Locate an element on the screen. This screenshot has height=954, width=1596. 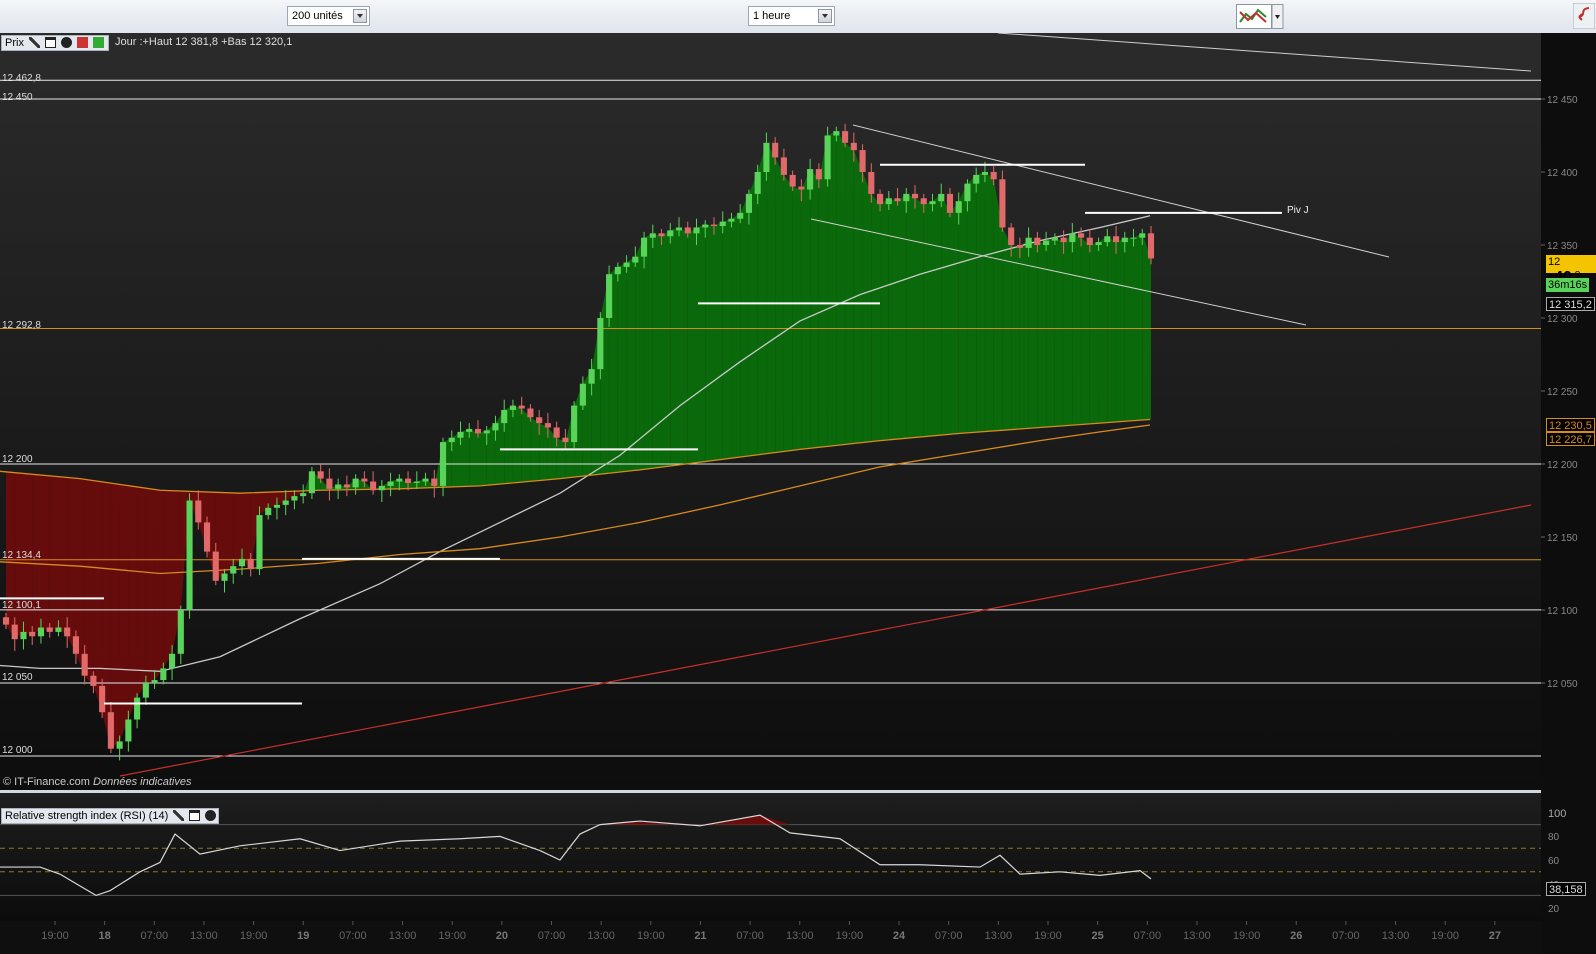
y-tick-label: 12 150 is located at coordinates (1562, 538).